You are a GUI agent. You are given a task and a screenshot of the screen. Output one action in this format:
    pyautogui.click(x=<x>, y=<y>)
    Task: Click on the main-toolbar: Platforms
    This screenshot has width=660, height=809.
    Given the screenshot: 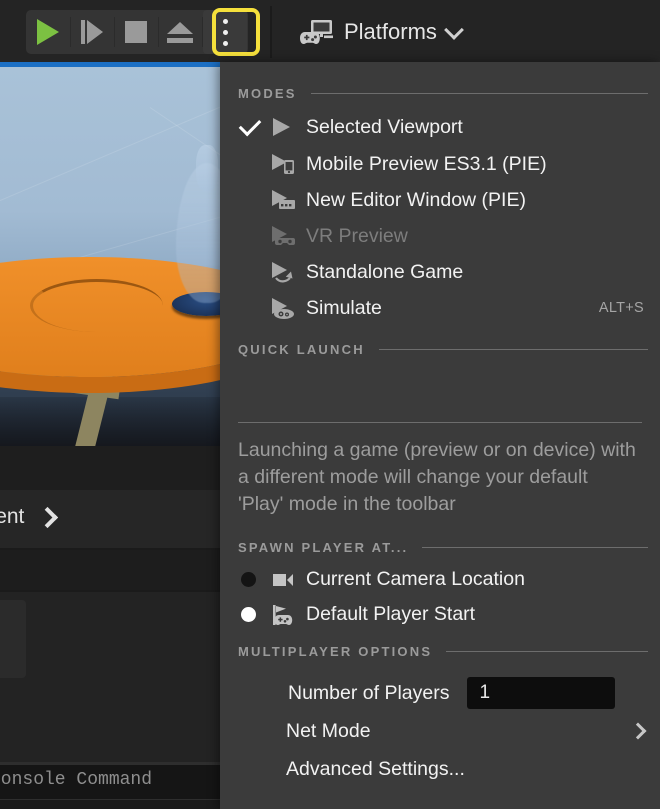 What is the action you would take?
    pyautogui.click(x=330, y=31)
    